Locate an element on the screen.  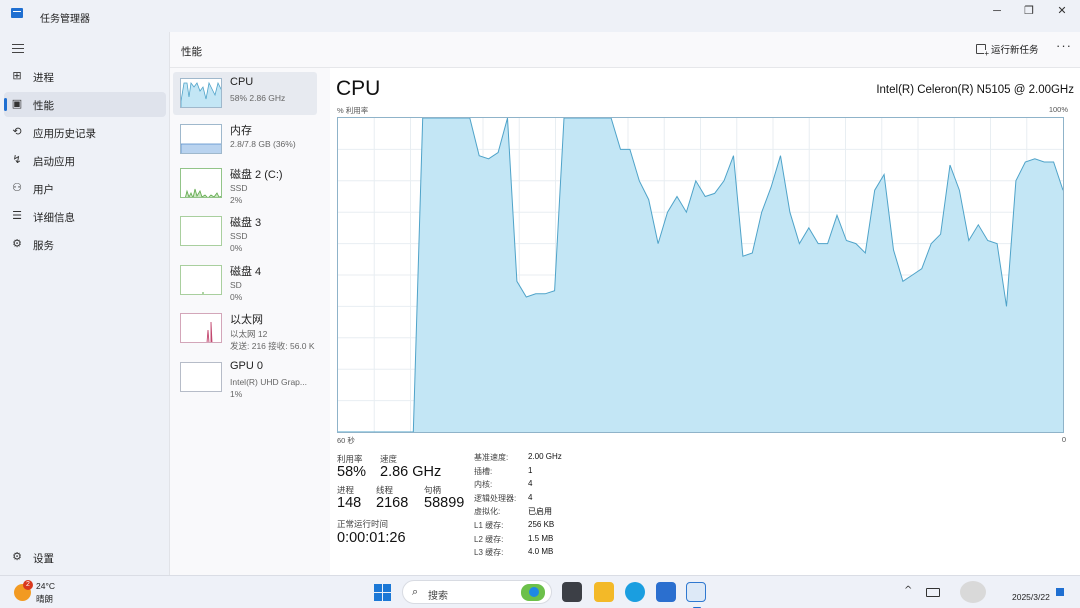
notification-badge: 2 is located at coordinates (28, 585).